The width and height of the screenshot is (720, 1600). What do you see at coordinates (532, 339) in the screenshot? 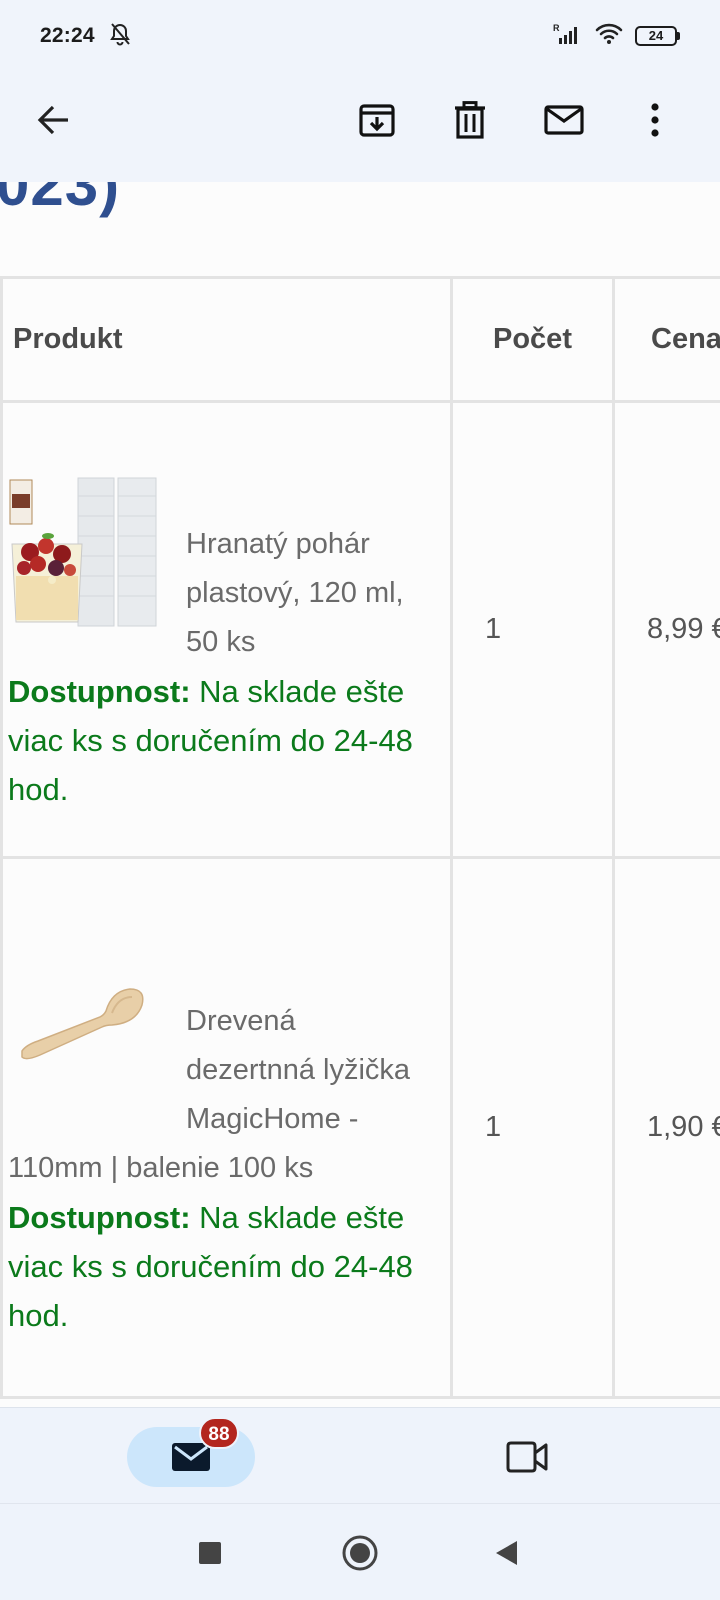
I see `header-count: Počet` at bounding box center [532, 339].